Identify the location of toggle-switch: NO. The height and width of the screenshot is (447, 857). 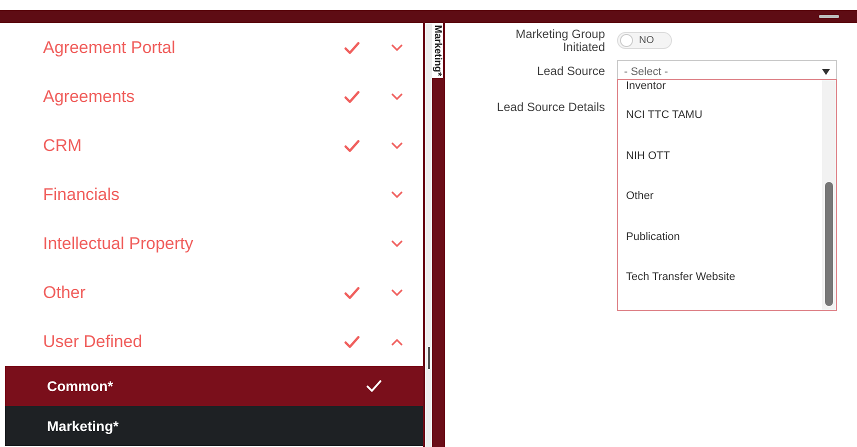
(644, 40).